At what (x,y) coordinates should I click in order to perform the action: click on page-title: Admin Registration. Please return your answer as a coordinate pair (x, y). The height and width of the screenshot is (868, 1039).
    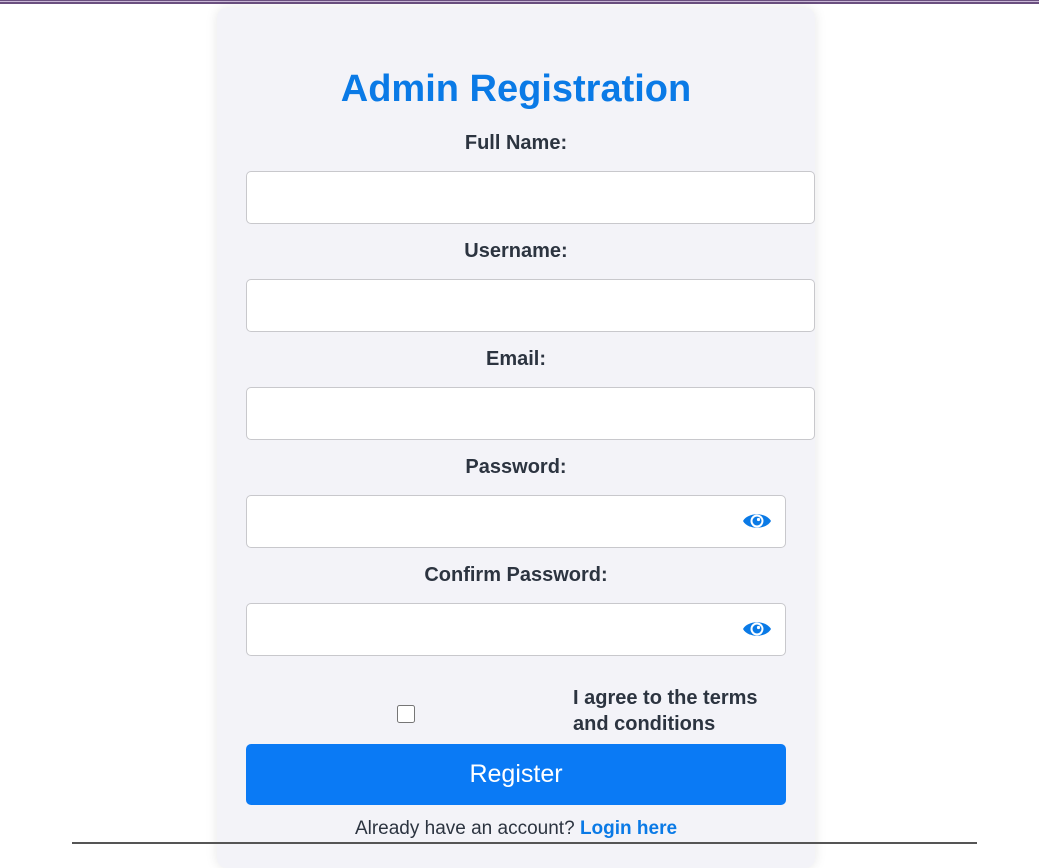
    Looking at the image, I should click on (516, 89).